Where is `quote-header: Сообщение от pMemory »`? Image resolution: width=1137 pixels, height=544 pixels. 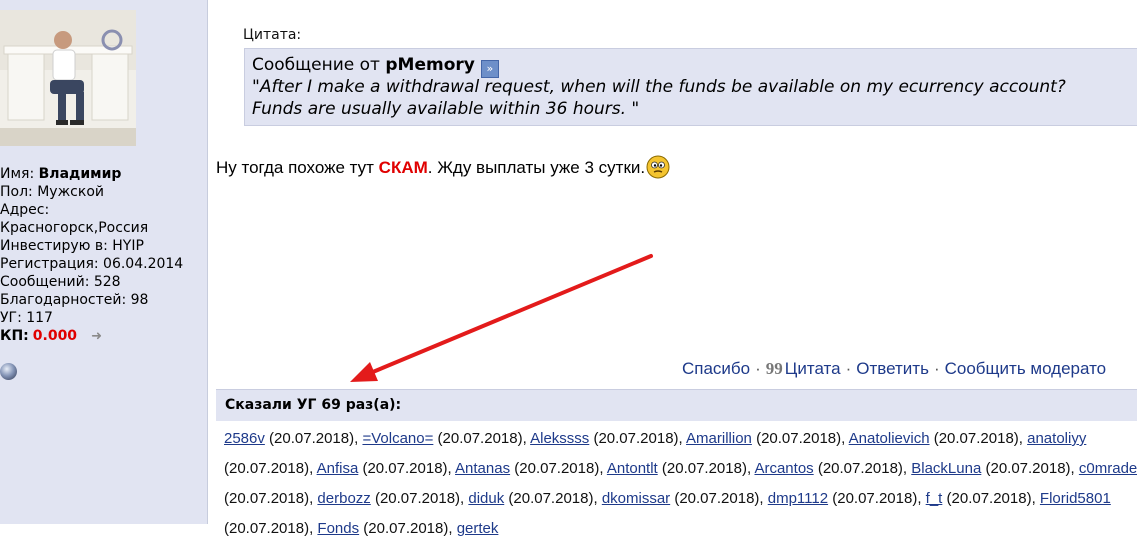
quote-header: Сообщение от pMemory » is located at coordinates (375, 66).